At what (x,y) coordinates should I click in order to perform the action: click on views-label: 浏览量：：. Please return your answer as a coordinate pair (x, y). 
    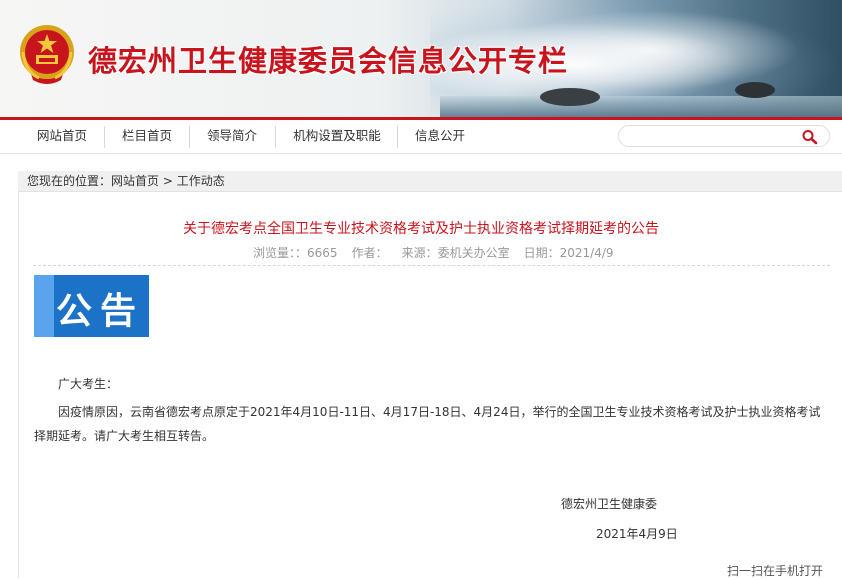
    Looking at the image, I should click on (280, 253).